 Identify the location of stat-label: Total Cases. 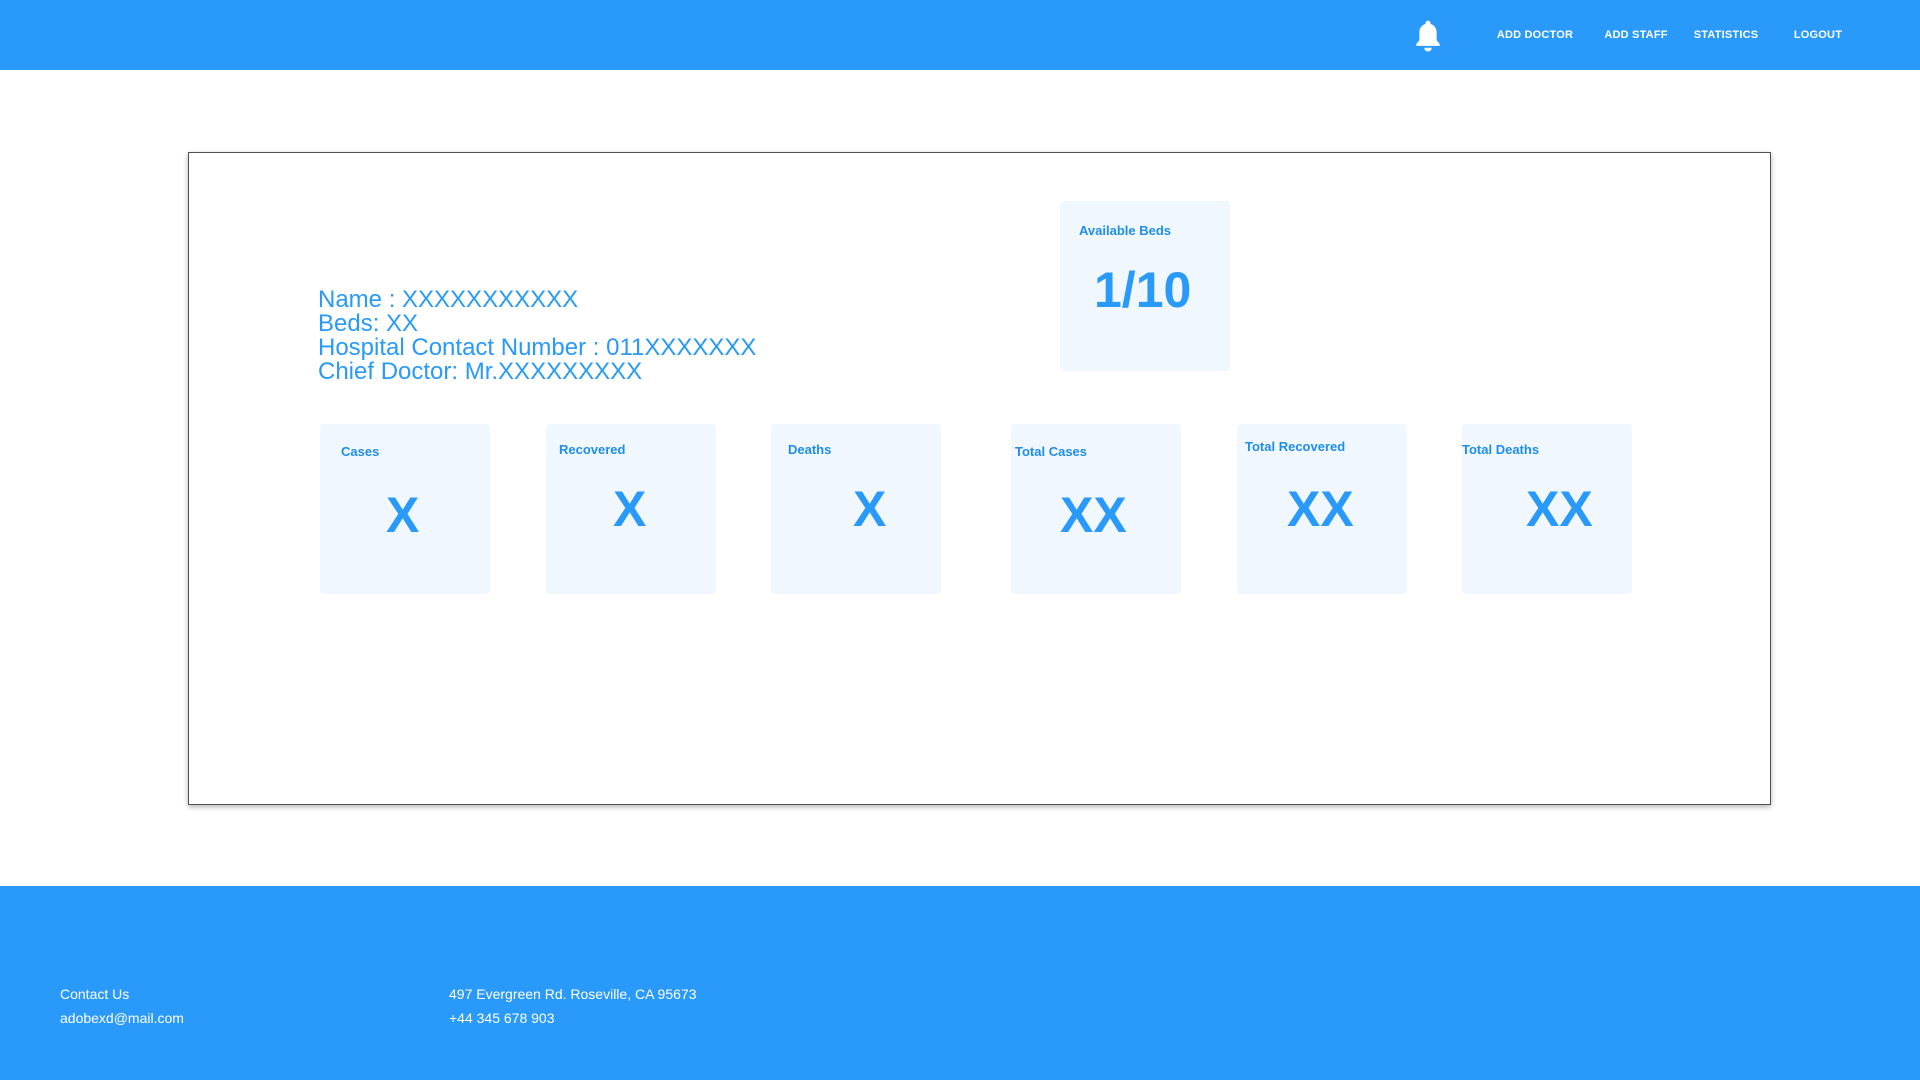
(1051, 451).